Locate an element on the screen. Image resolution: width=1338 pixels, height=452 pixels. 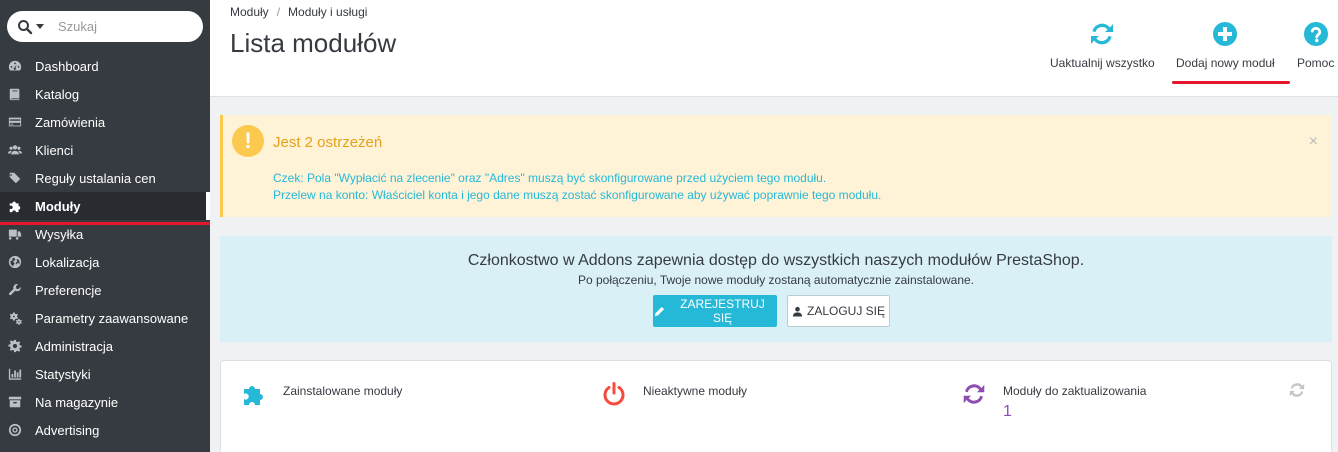
exclamation-icon: ! is located at coordinates (248, 141).